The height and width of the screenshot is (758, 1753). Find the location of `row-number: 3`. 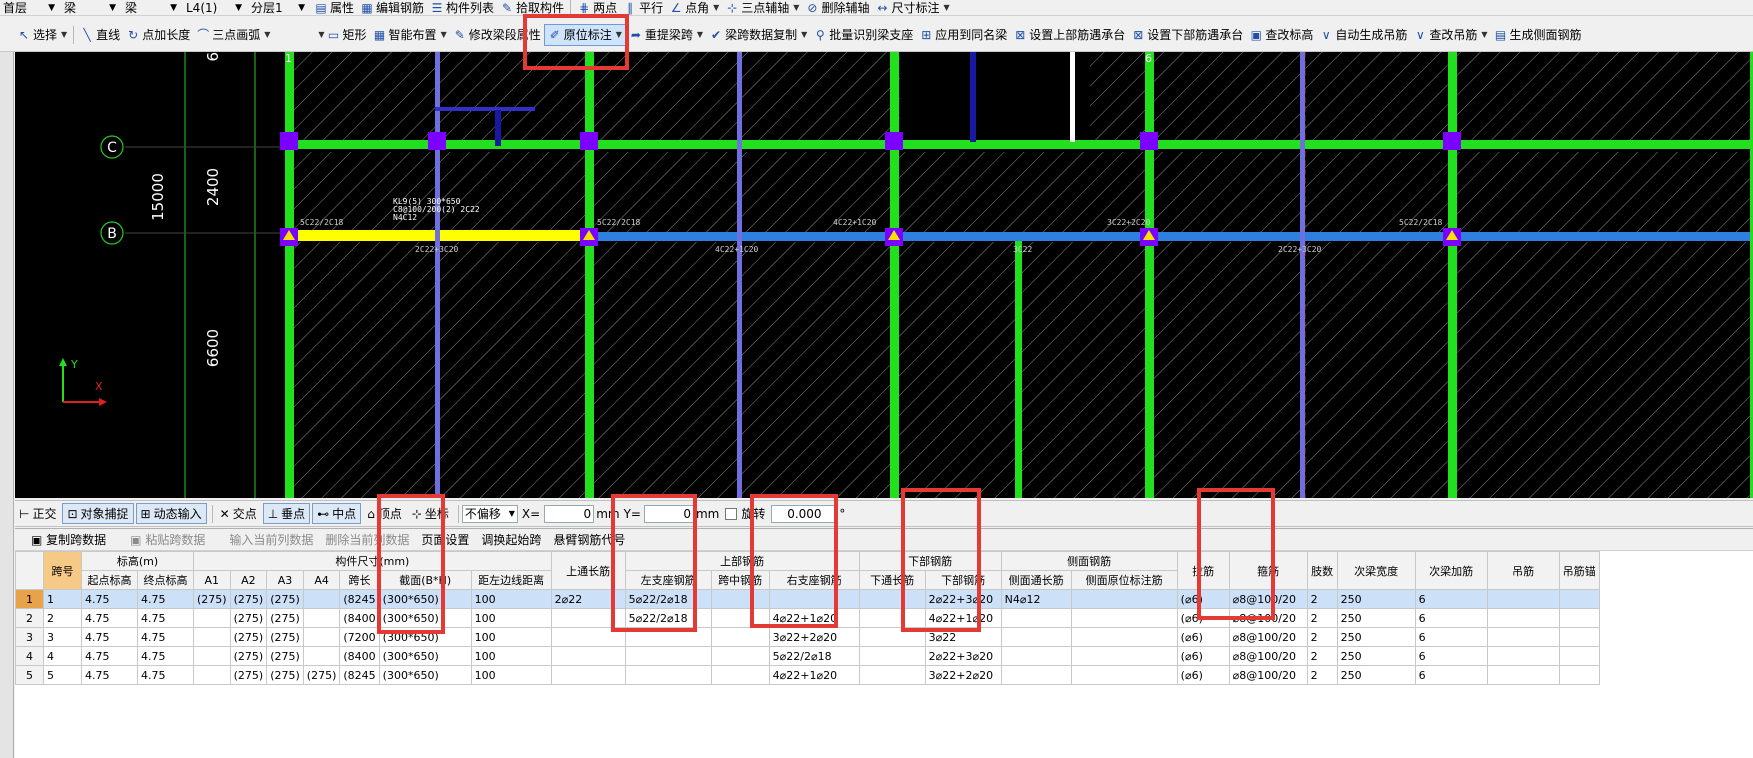

row-number: 3 is located at coordinates (29, 637).